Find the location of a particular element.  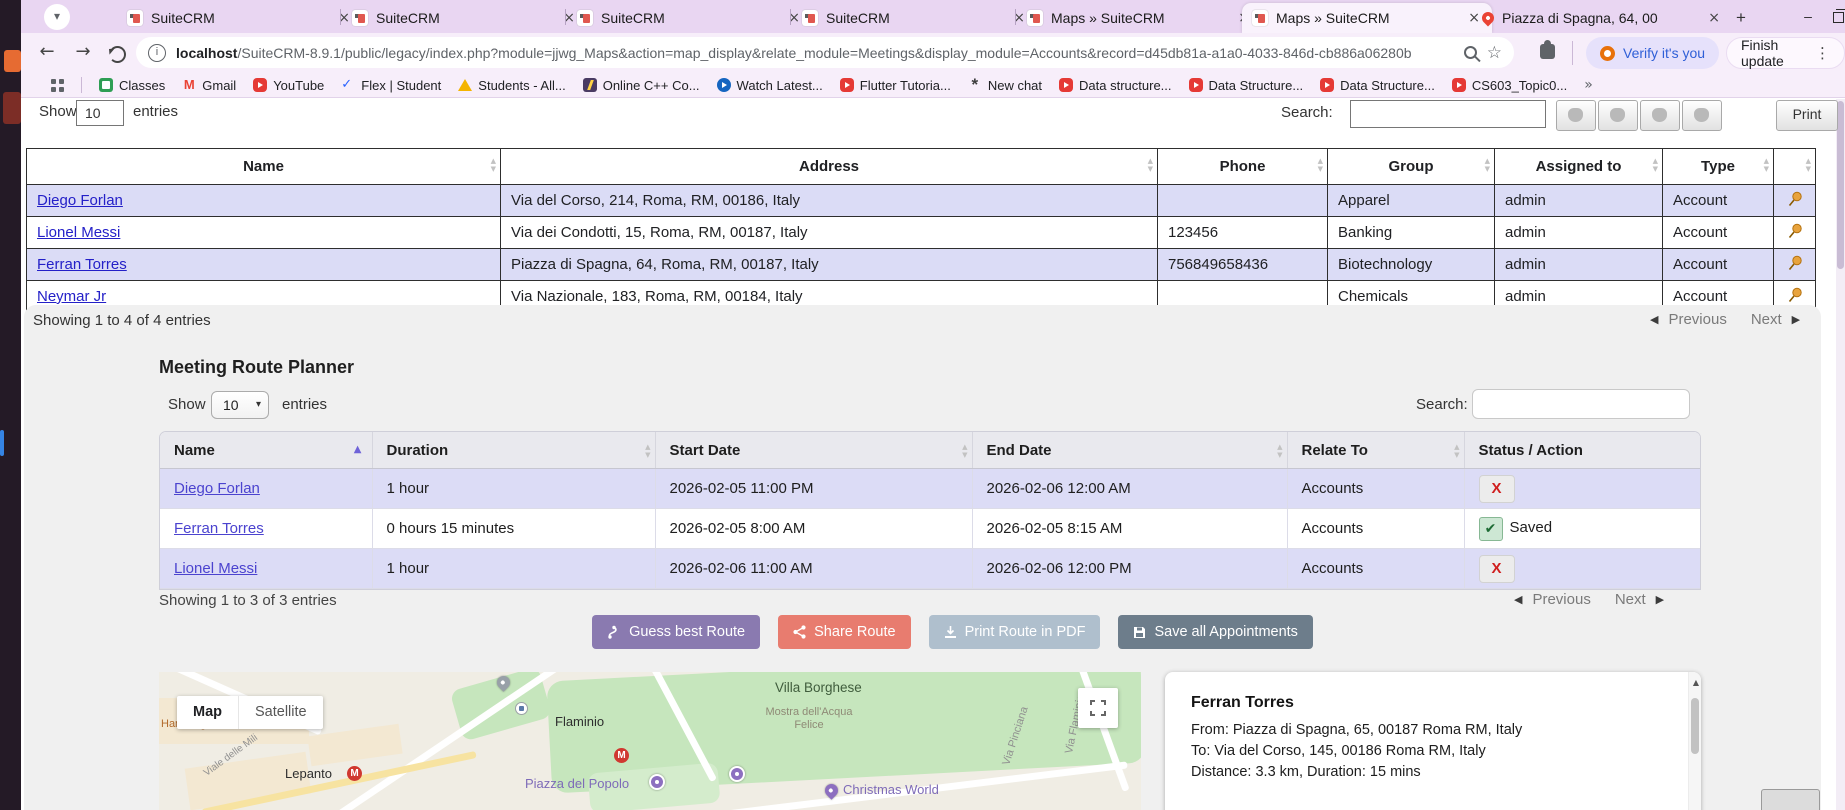

search-icon is located at coordinates (1470, 52).